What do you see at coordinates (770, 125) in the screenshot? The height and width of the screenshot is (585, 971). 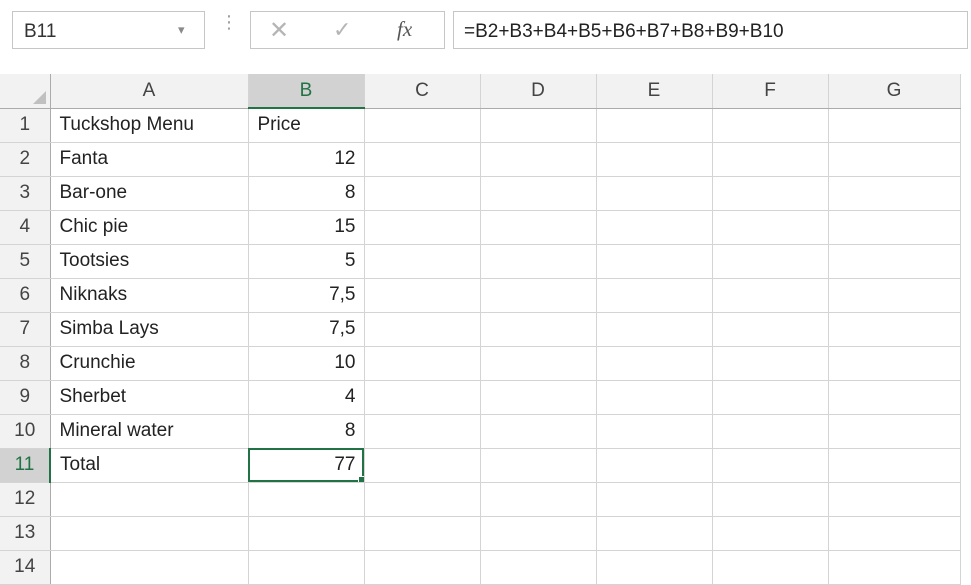 I see `cell-f1` at bounding box center [770, 125].